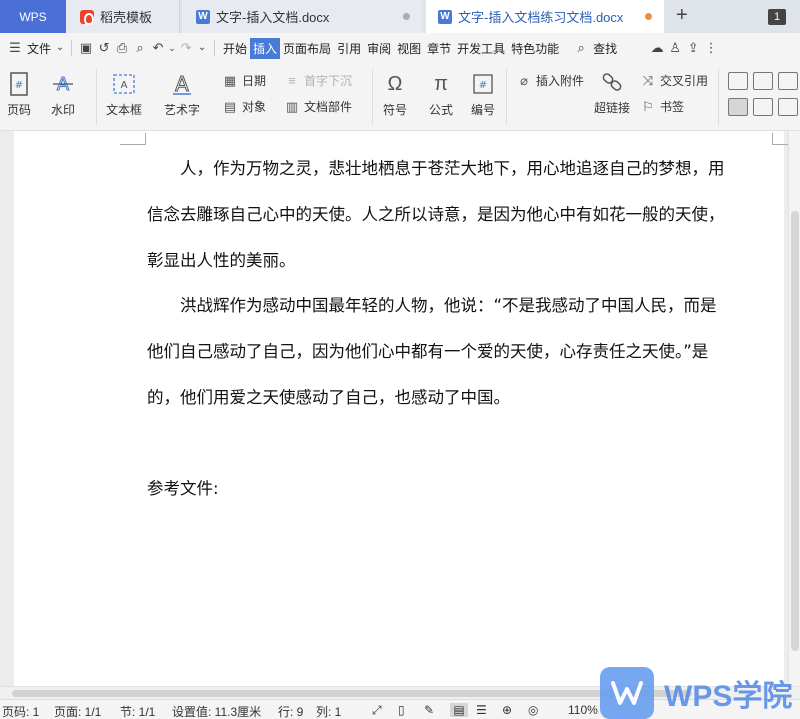  Describe the element at coordinates (39, 48) in the screenshot. I see `menu-file: 文件` at that location.